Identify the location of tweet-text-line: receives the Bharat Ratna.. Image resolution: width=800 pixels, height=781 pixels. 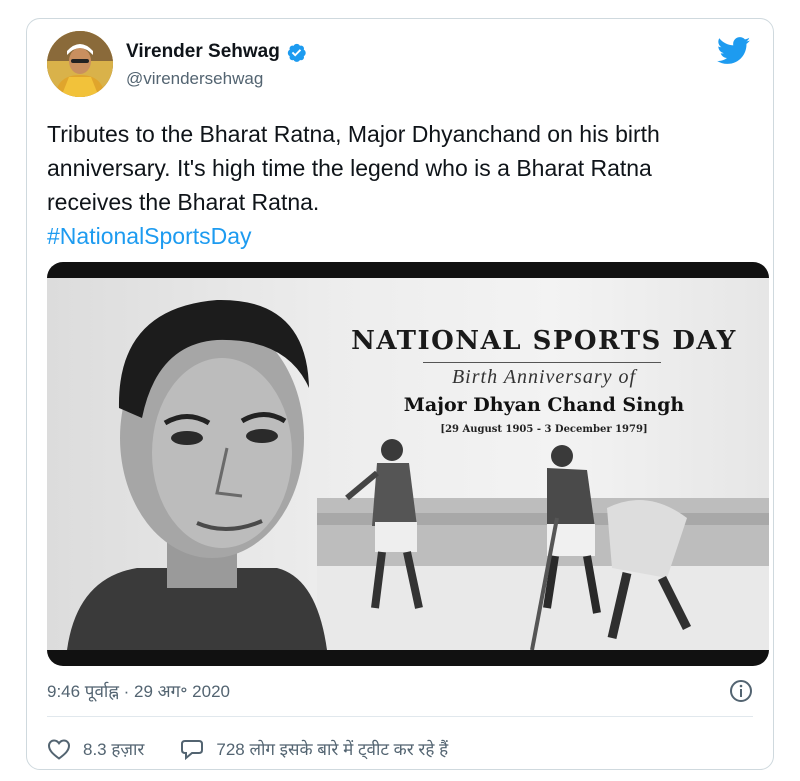
(183, 202).